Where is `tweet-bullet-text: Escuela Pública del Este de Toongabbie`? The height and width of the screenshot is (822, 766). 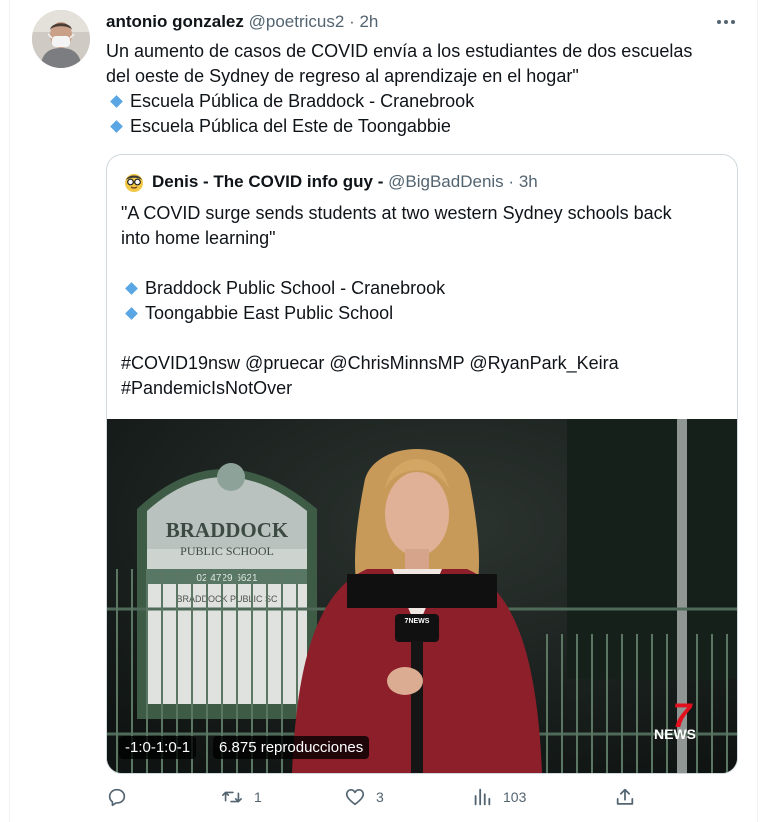 tweet-bullet-text: Escuela Pública del Este de Toongabbie is located at coordinates (290, 126).